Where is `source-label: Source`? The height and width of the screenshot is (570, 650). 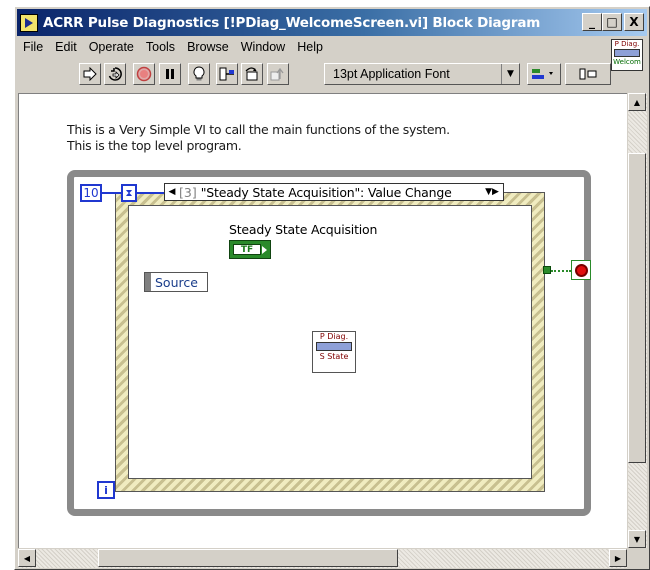 source-label: Source is located at coordinates (176, 282).